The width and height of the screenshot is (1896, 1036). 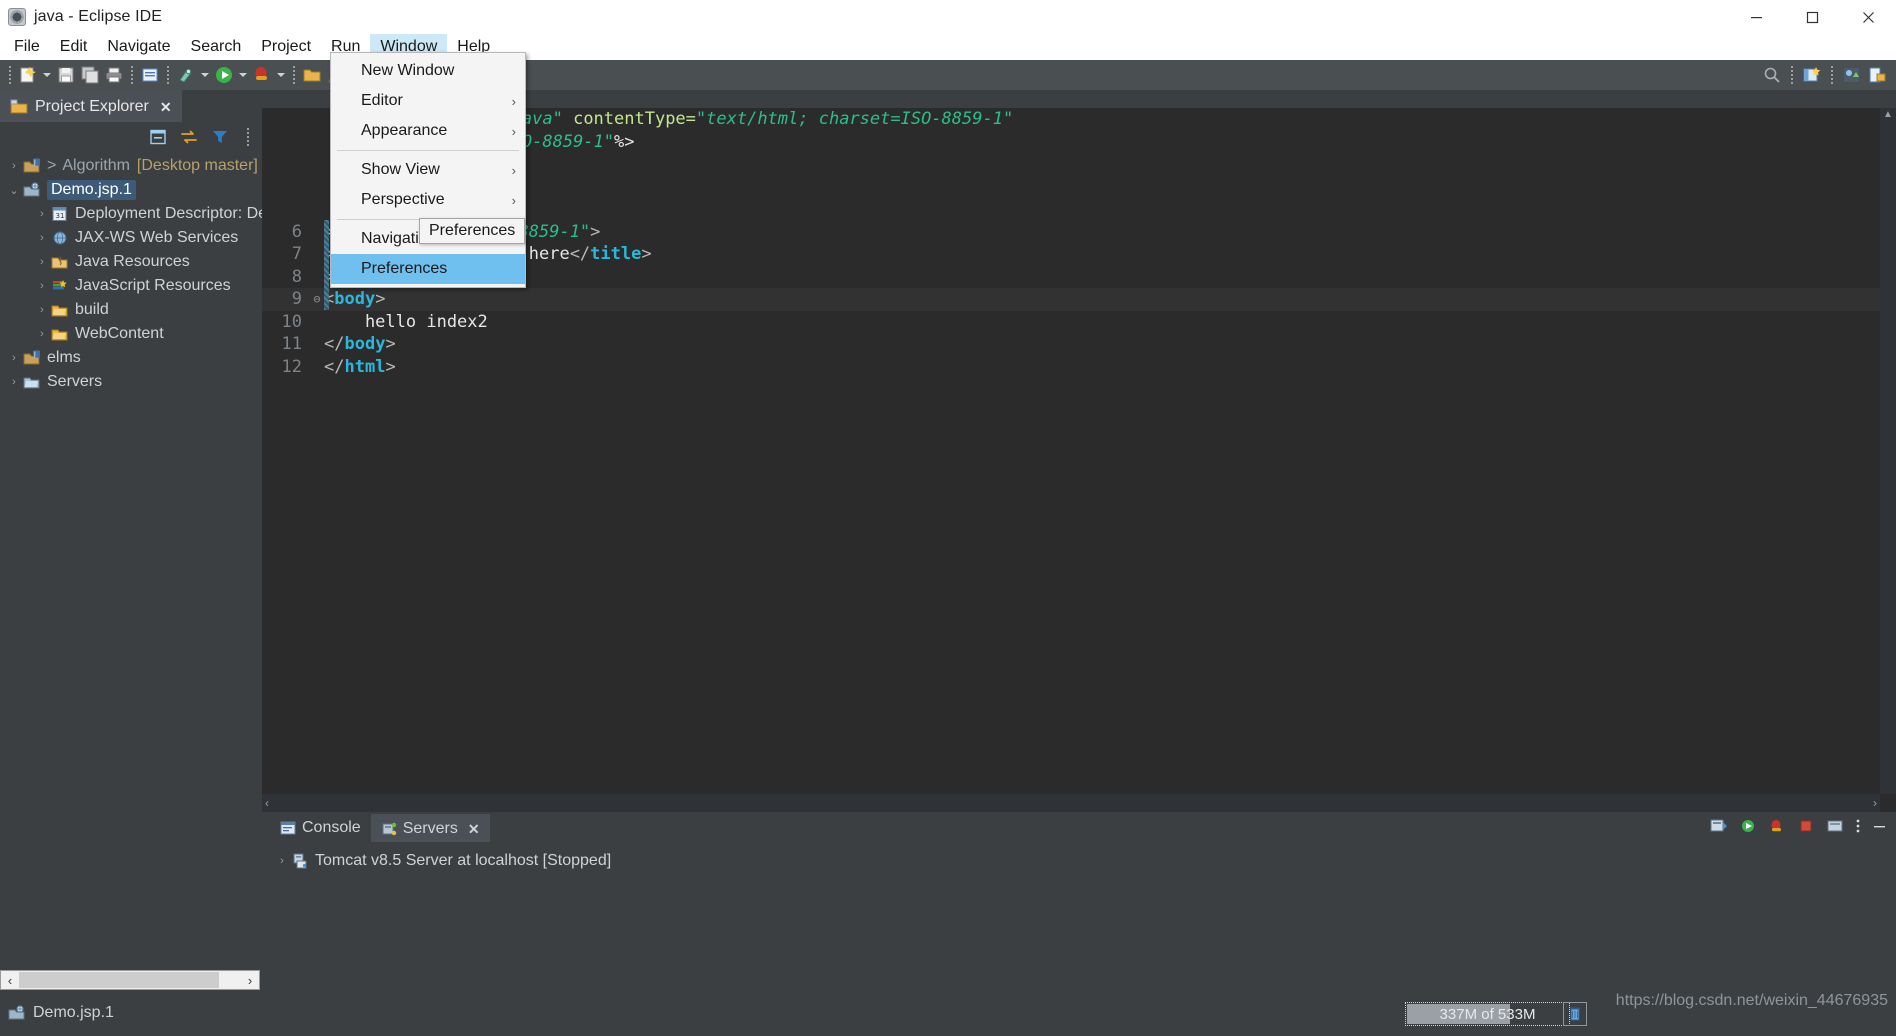 What do you see at coordinates (288, 828) in the screenshot?
I see `console-icon` at bounding box center [288, 828].